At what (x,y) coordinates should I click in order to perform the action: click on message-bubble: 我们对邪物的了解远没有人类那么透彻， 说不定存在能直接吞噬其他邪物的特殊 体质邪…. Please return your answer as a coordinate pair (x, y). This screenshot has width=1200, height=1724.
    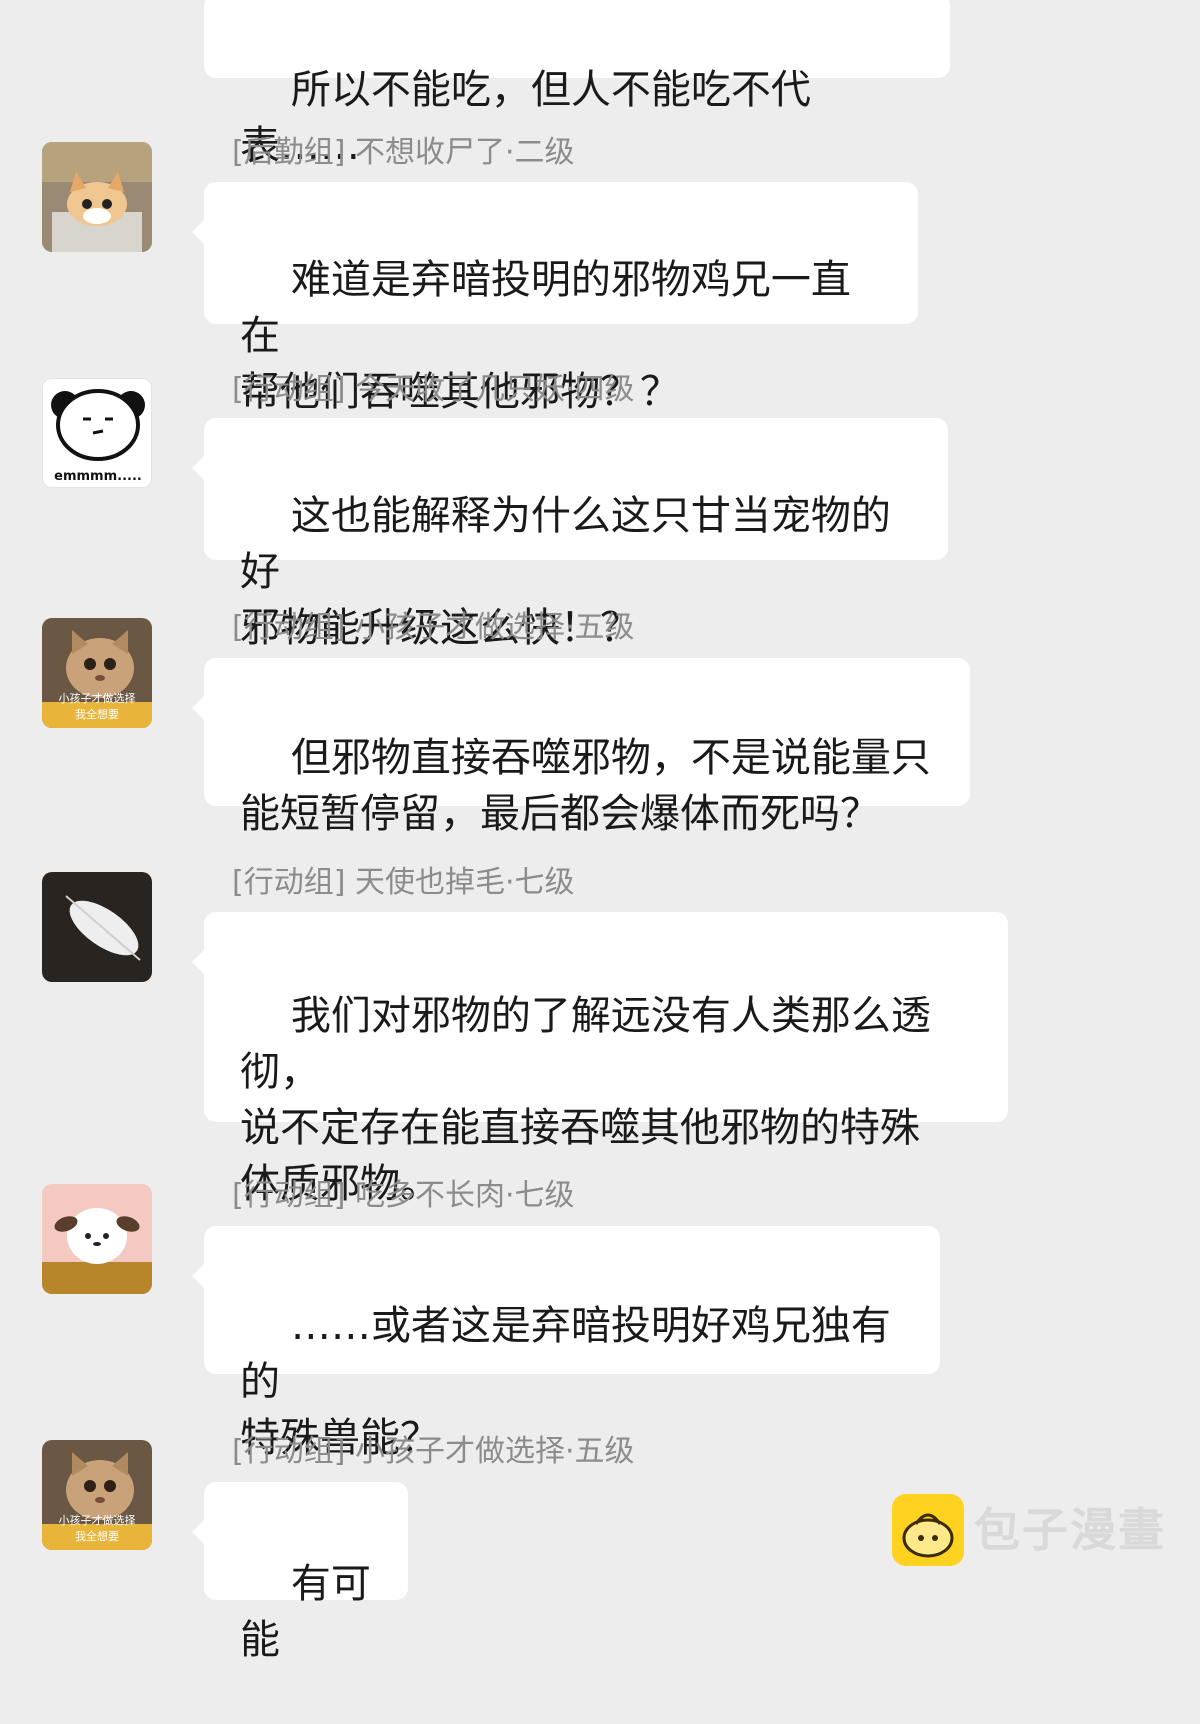
    Looking at the image, I should click on (600, 1059).